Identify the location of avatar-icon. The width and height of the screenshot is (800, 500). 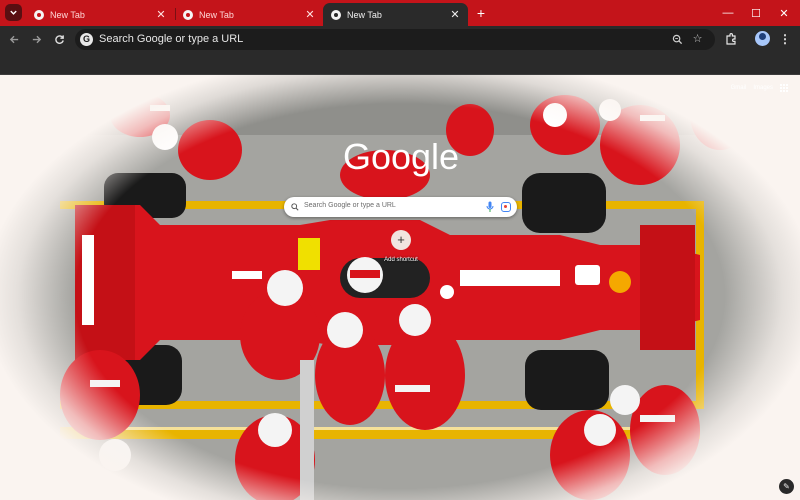
(762, 38).